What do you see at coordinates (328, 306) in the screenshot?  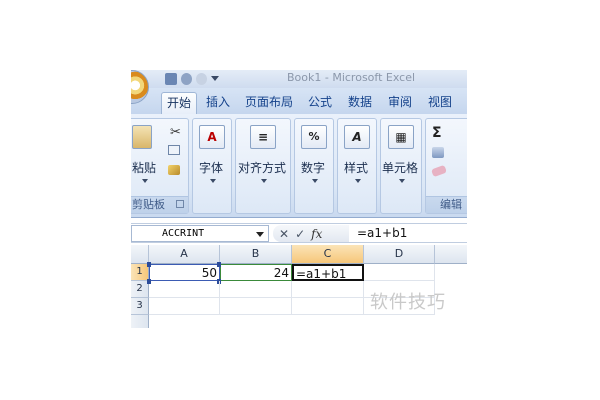 I see `cell-c3` at bounding box center [328, 306].